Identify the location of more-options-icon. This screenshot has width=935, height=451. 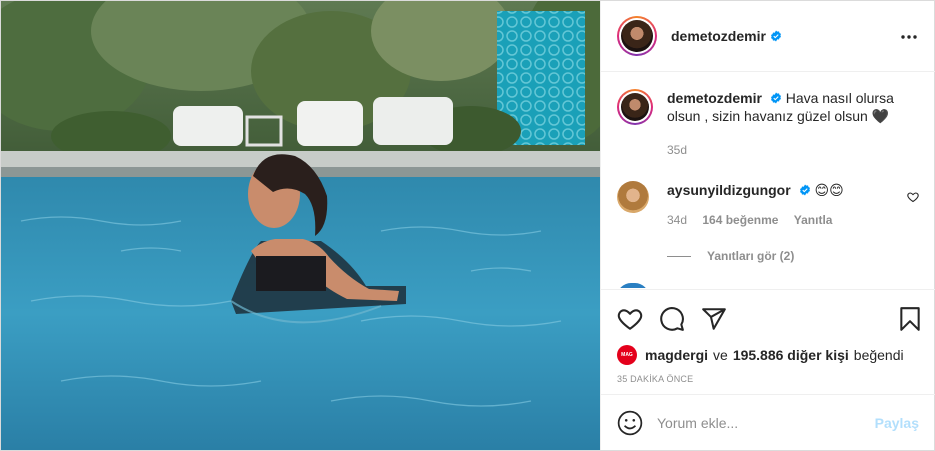
(909, 37).